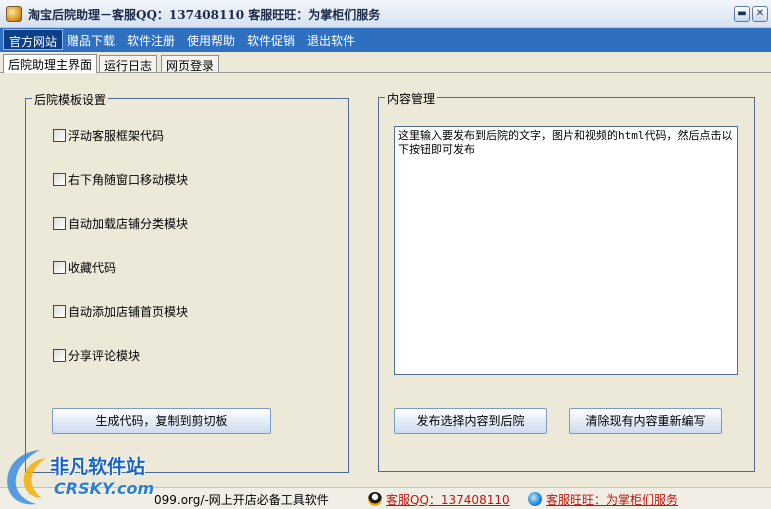  What do you see at coordinates (375, 499) in the screenshot?
I see `qq-icon` at bounding box center [375, 499].